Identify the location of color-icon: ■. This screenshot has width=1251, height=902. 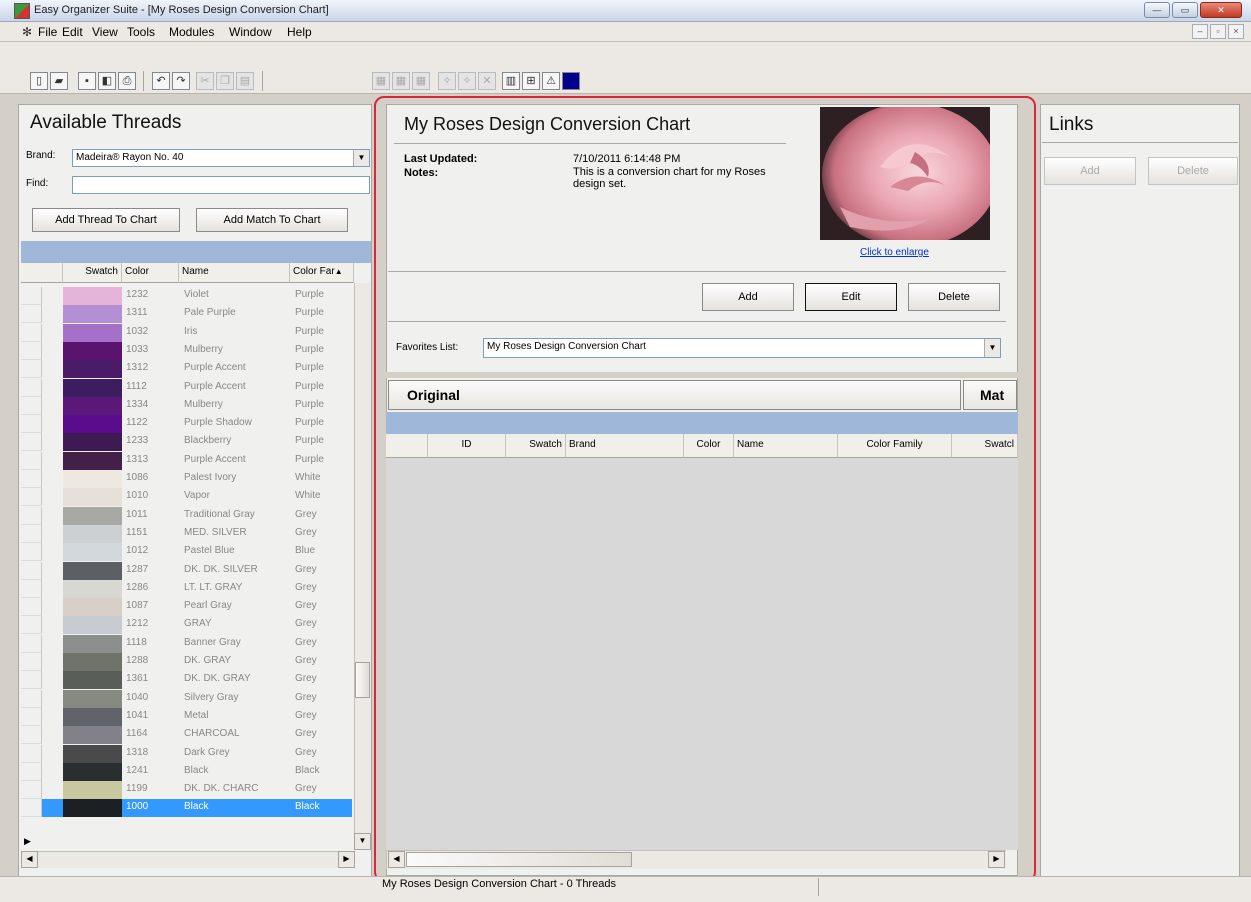
(571, 81).